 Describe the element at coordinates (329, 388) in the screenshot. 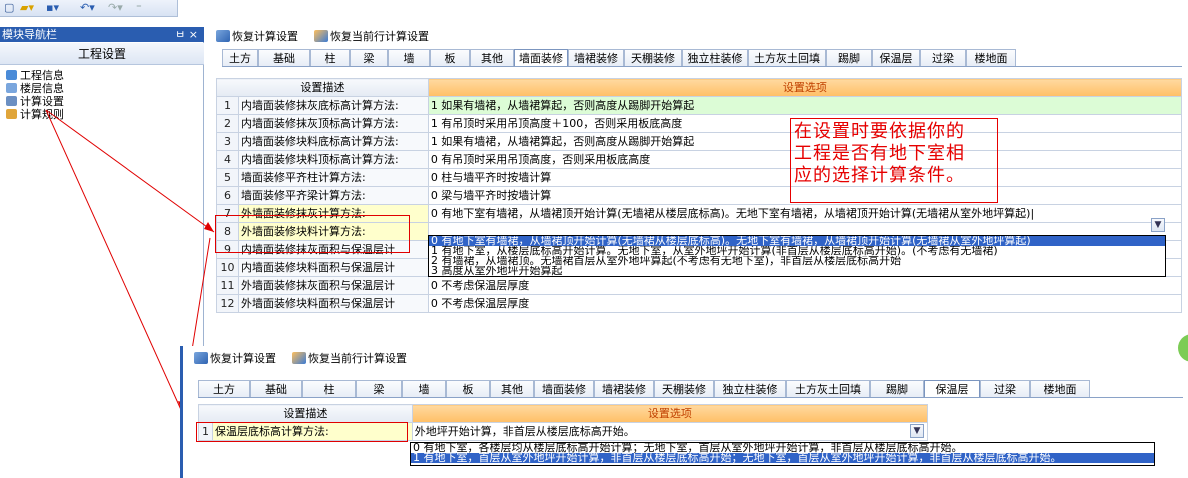

I see `tab-2: 柱` at that location.